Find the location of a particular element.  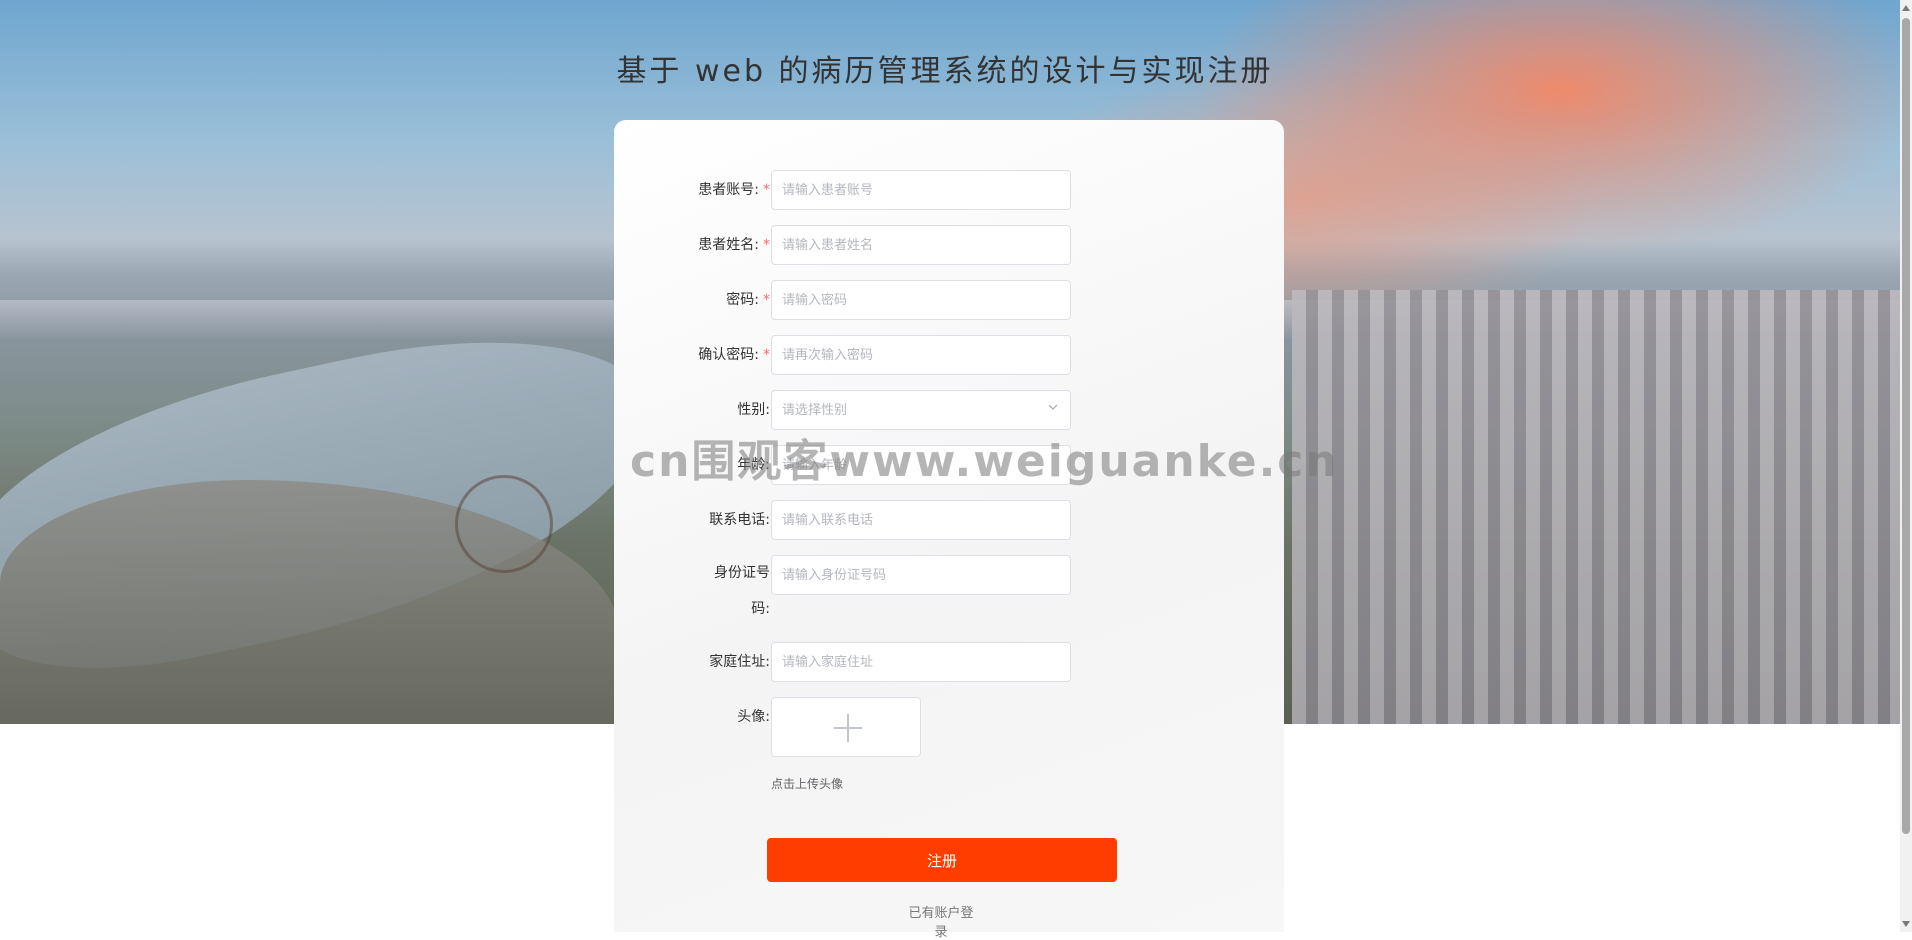

field-label-account: 患者账号: * is located at coordinates (734, 190).